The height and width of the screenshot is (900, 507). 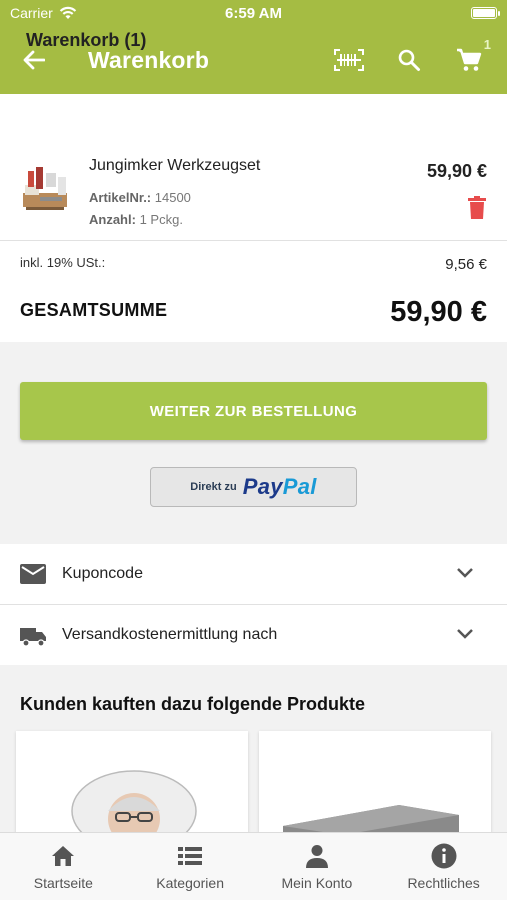 I want to click on carrier-label: Carrier, so click(x=31, y=13).